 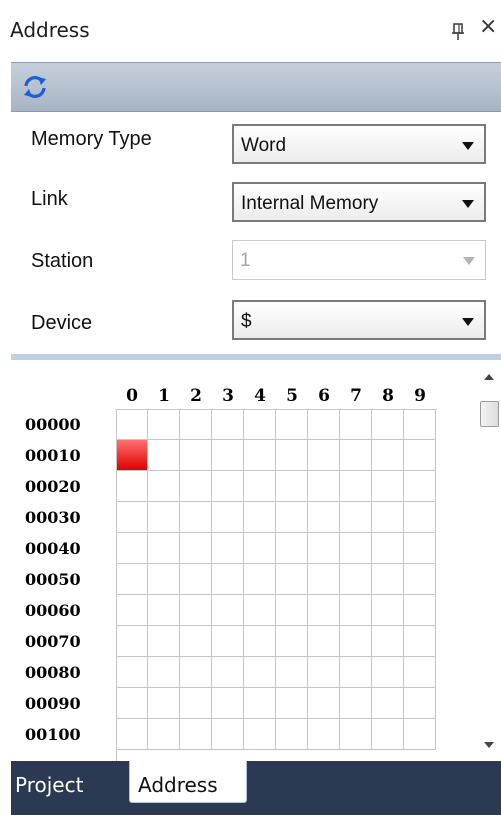 What do you see at coordinates (488, 560) in the screenshot?
I see `vertical-scrollbar` at bounding box center [488, 560].